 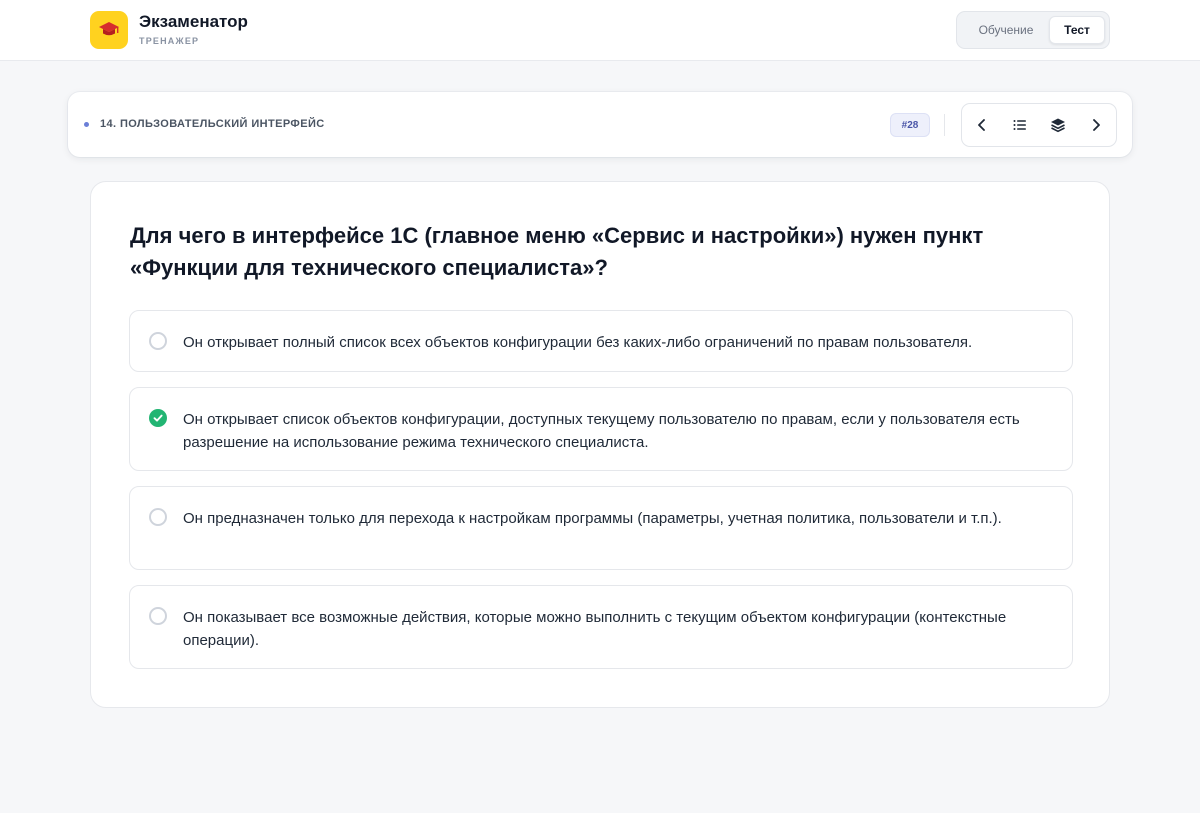 I want to click on app-logo, so click(x=109, y=30).